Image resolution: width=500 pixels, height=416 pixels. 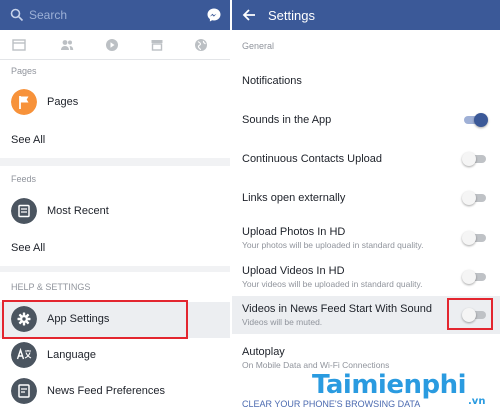 What do you see at coordinates (214, 15) in the screenshot?
I see `messenger-icon` at bounding box center [214, 15].